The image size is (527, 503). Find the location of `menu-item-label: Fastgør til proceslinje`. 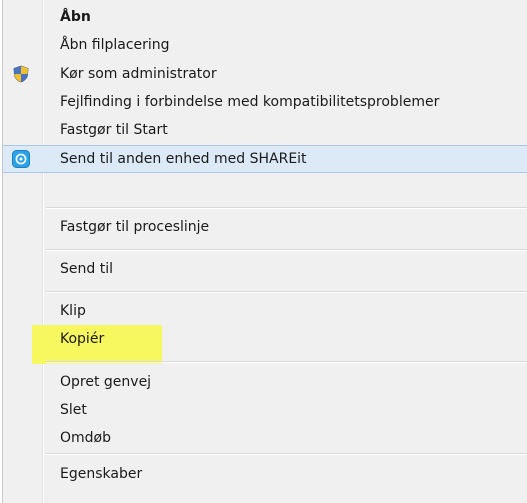

menu-item-label: Fastgør til proceslinje is located at coordinates (135, 227).